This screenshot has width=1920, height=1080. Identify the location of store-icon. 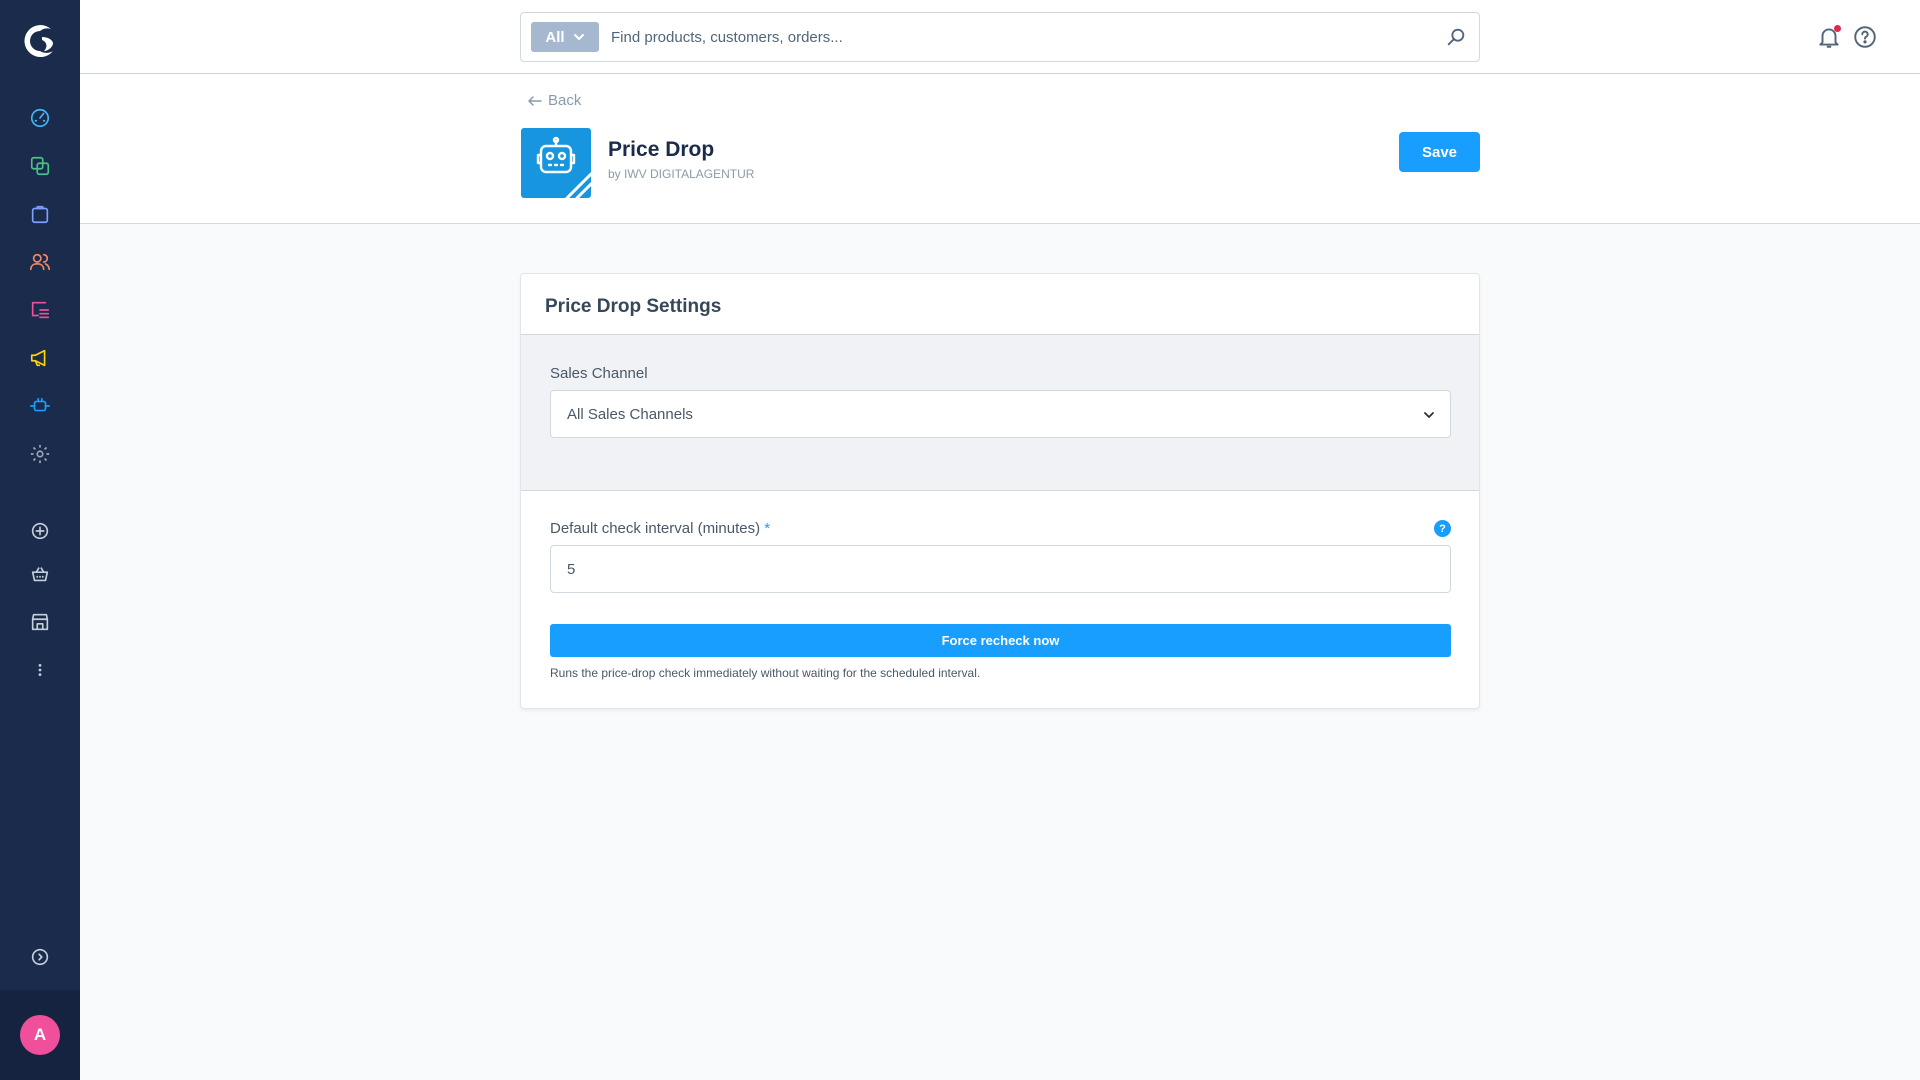
(40, 622).